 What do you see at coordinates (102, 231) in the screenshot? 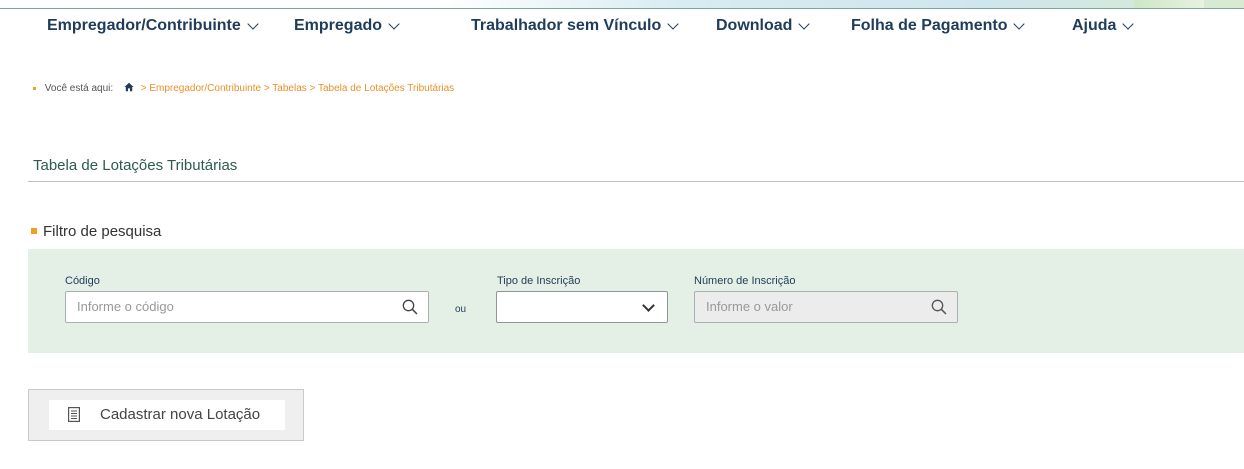
I see `filter-heading-text: Filtro de pesquisa` at bounding box center [102, 231].